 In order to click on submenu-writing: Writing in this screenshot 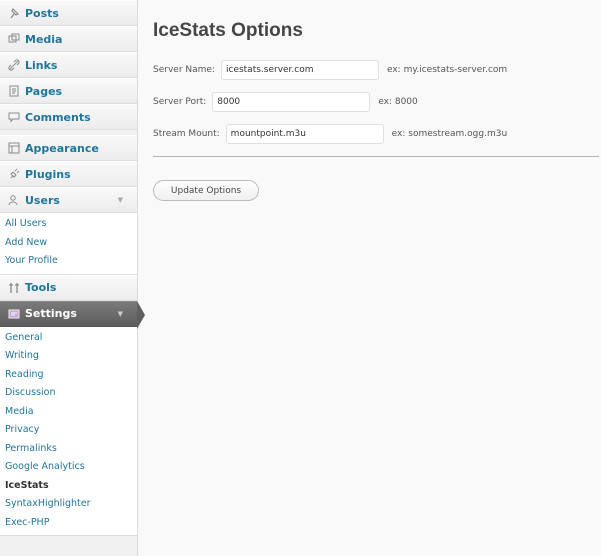, I will do `click(68, 356)`.